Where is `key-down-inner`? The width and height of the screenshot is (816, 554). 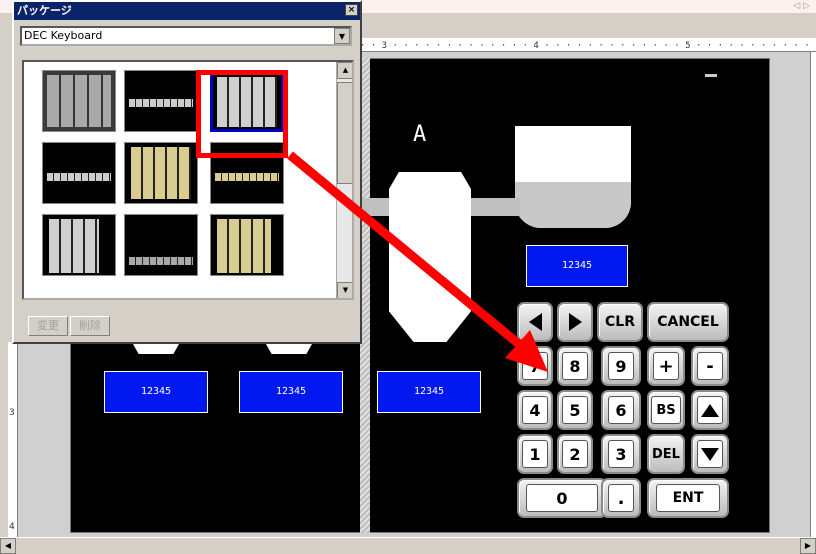 key-down-inner is located at coordinates (710, 454).